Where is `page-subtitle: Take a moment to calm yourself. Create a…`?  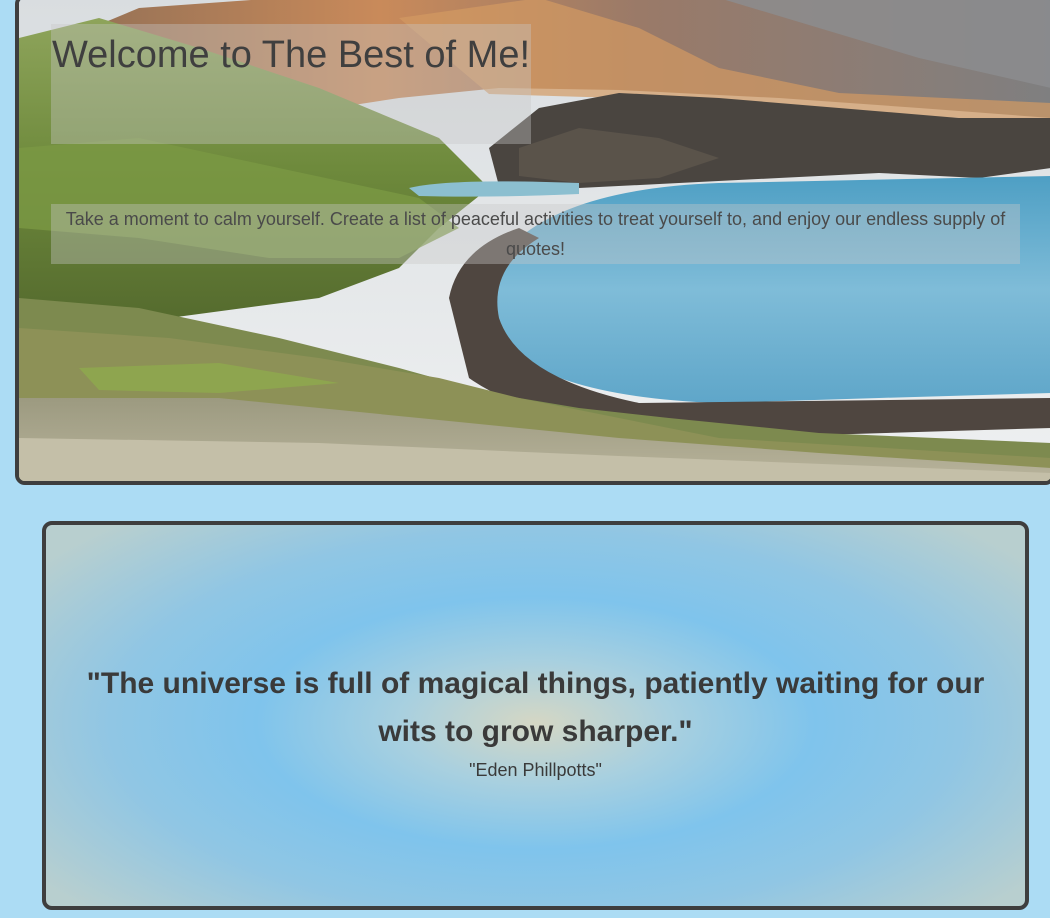 page-subtitle: Take a moment to calm yourself. Create a… is located at coordinates (535, 234).